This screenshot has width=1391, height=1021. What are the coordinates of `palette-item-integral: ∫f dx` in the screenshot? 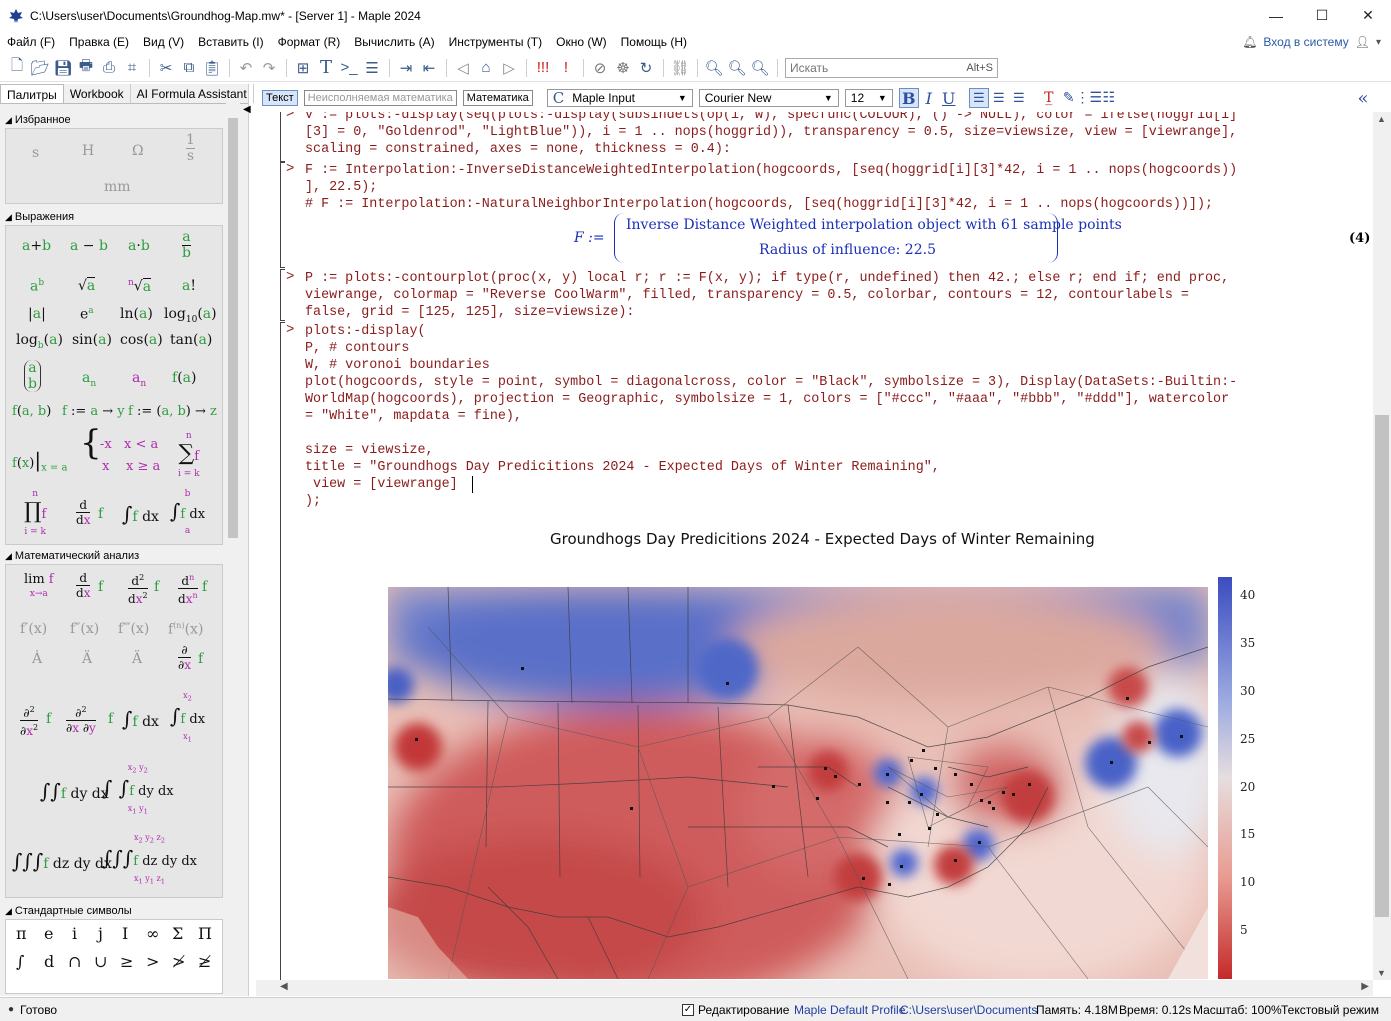 It's located at (140, 719).